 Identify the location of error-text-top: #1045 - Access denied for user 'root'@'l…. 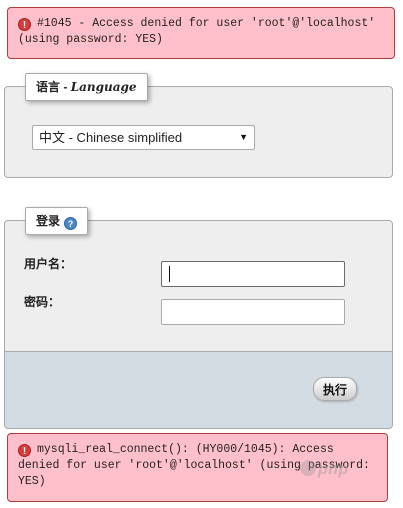
(197, 31).